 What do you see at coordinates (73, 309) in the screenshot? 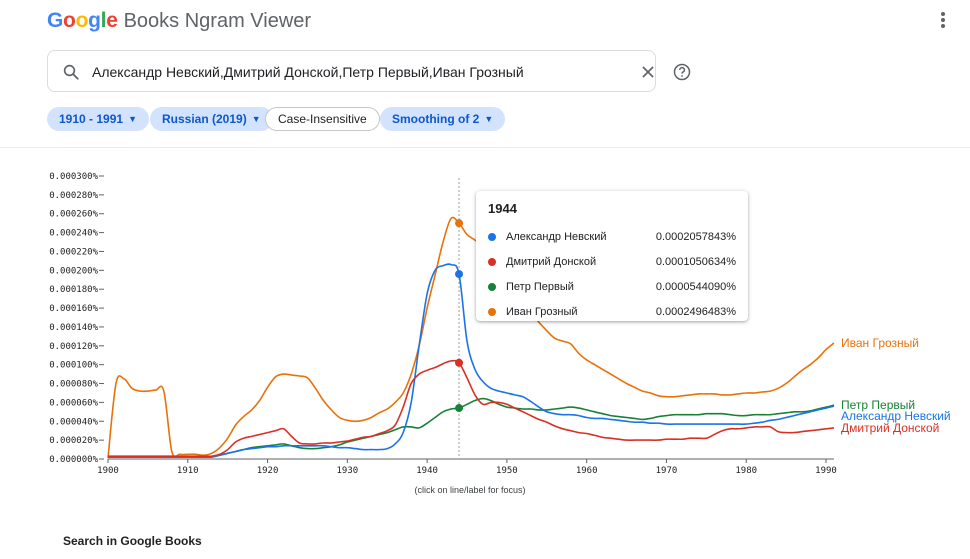
I see `y-tick-label: 0.000160%` at bounding box center [73, 309].